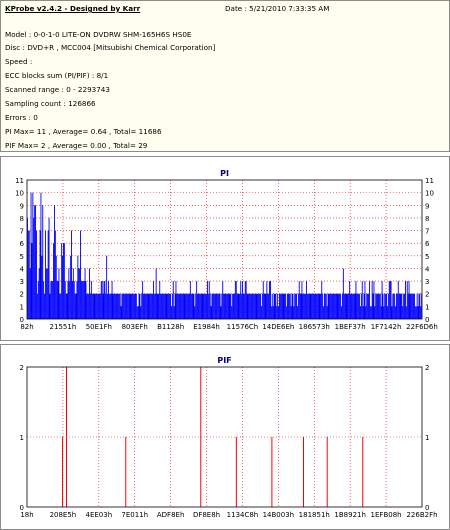 This screenshot has width=450, height=530. I want to click on chart-title: PI, so click(224, 173).